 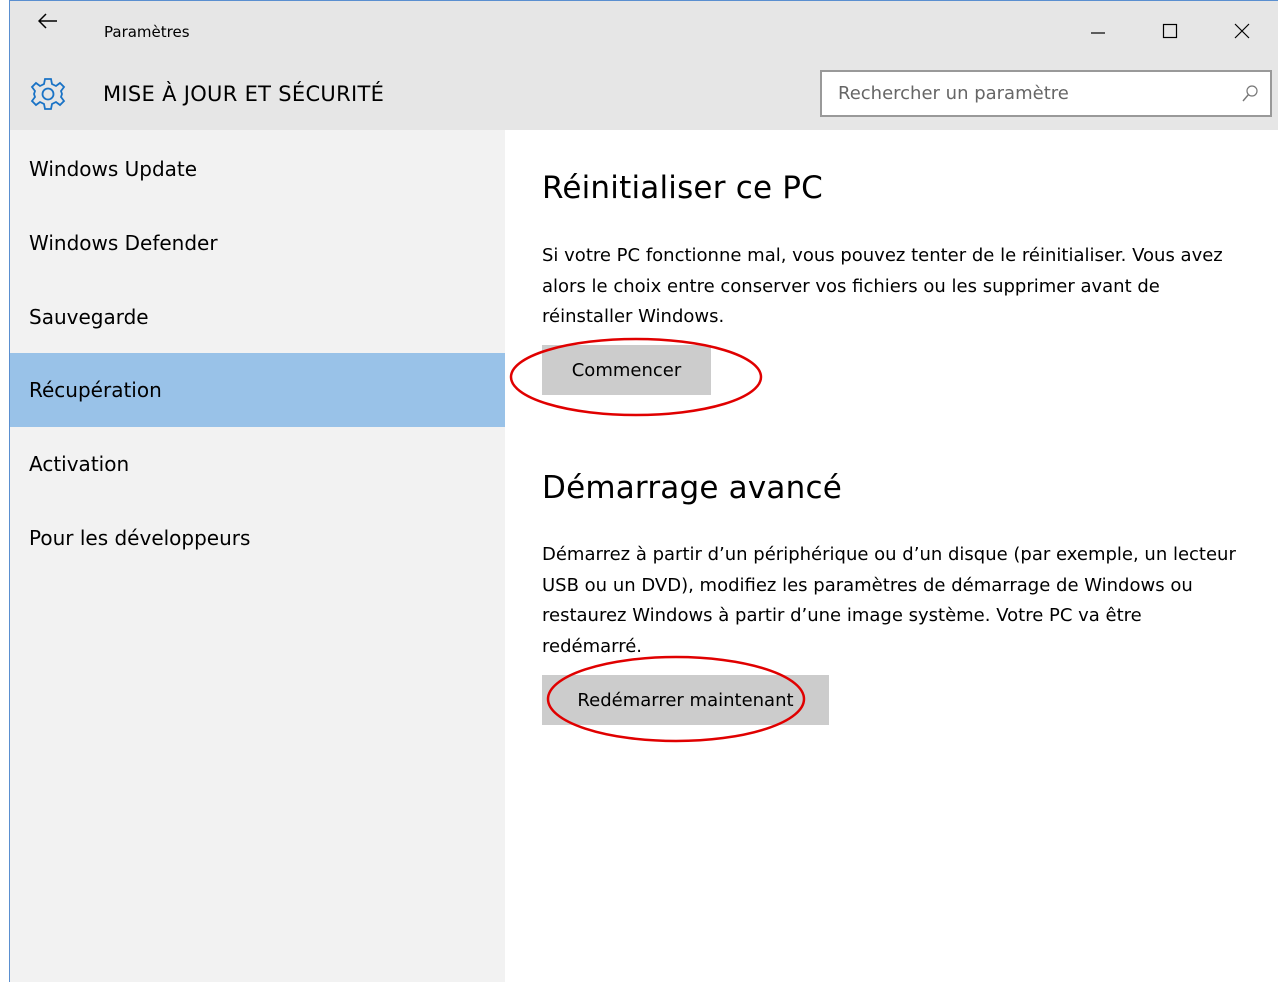 I want to click on sidebar-item-developpeurs: Pour les développeurs, so click(x=257, y=538).